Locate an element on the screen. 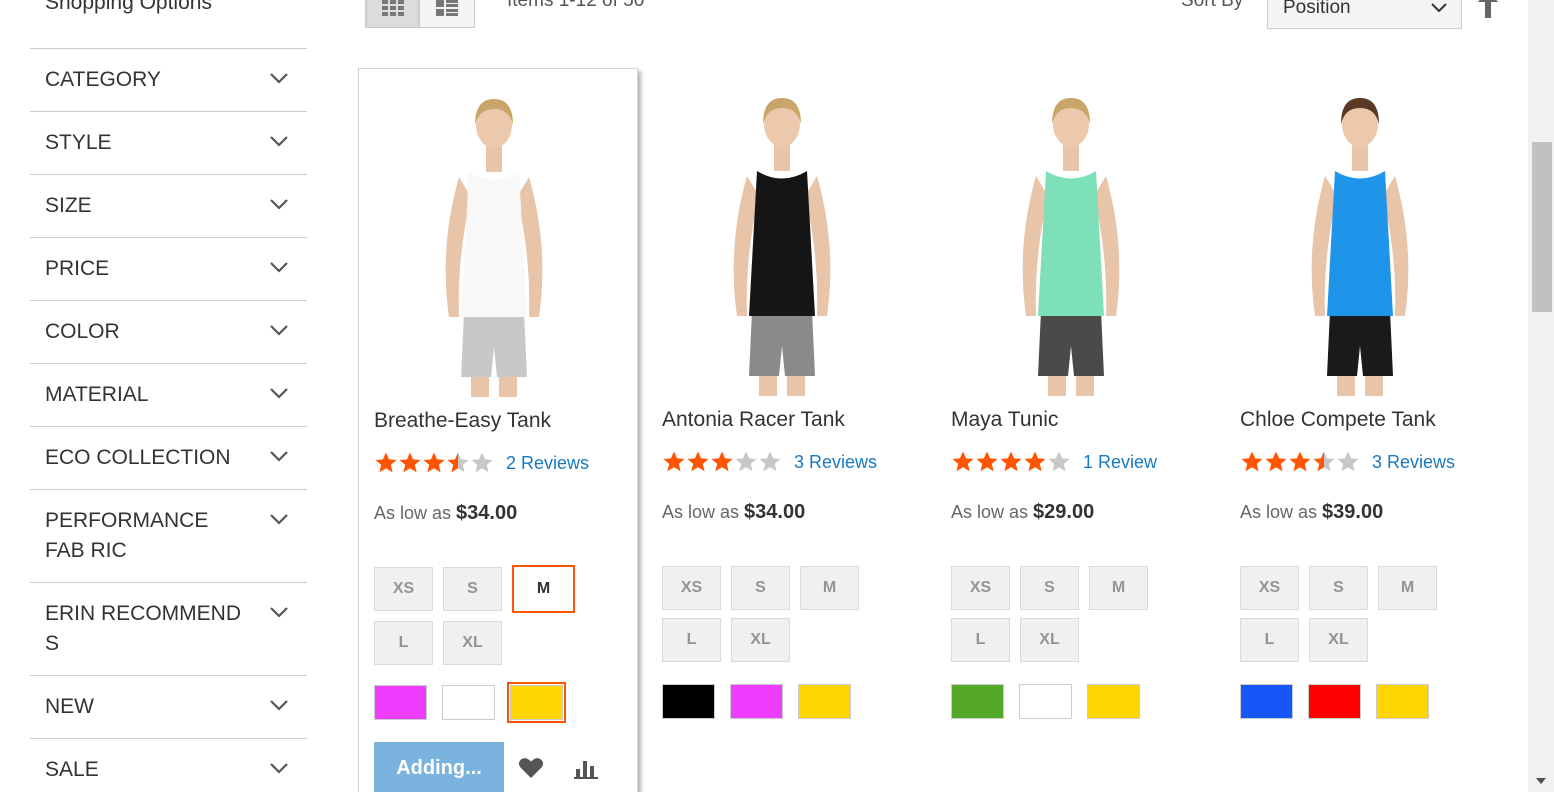  product-name: Breathe-Easy Tank is located at coordinates (462, 421).